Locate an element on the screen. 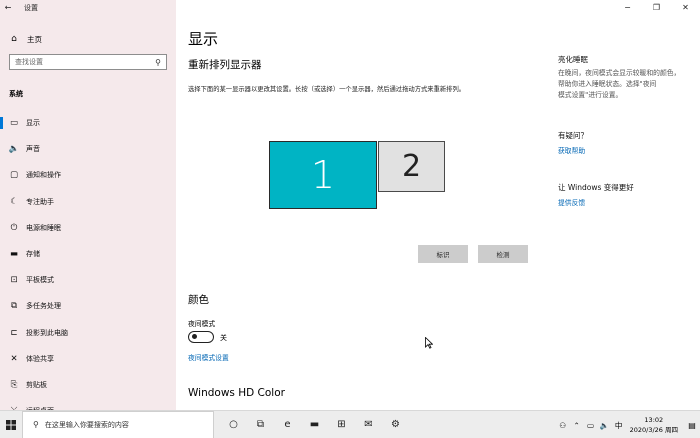 The width and height of the screenshot is (700, 438). night-light-label: 夜间模式 is located at coordinates (202, 324).